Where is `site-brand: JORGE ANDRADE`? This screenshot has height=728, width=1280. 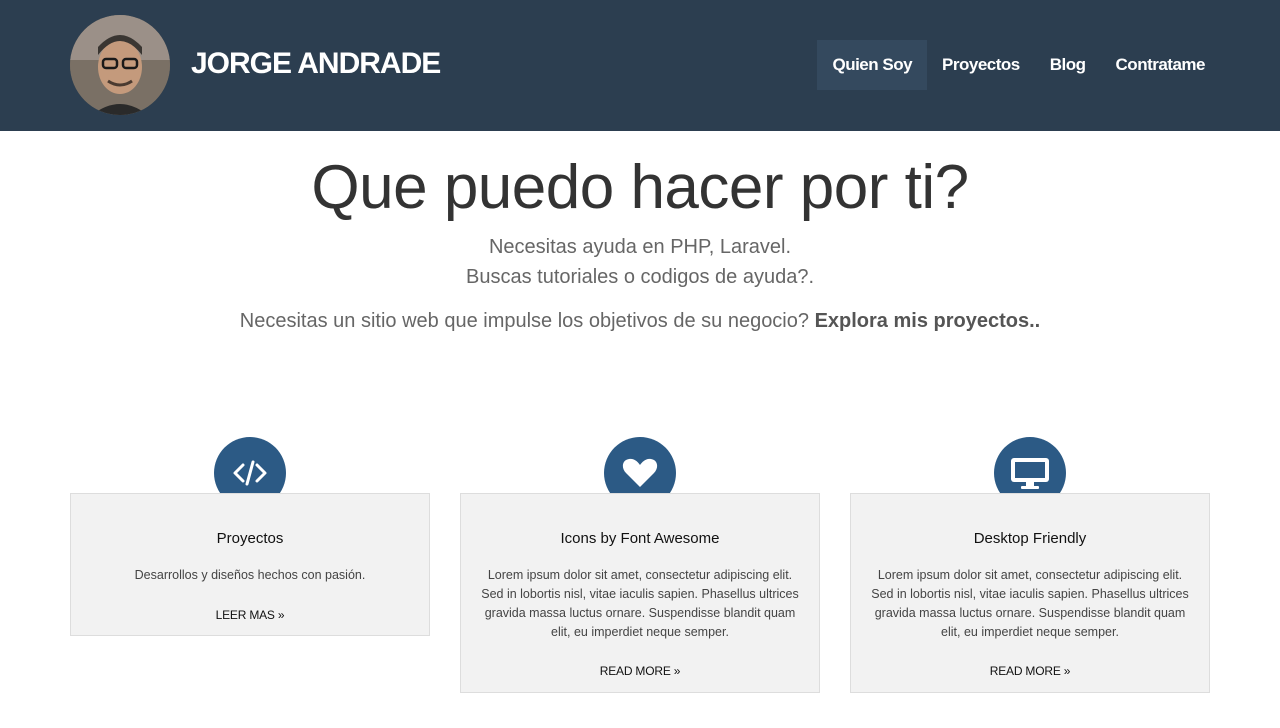 site-brand: JORGE ANDRADE is located at coordinates (316, 64).